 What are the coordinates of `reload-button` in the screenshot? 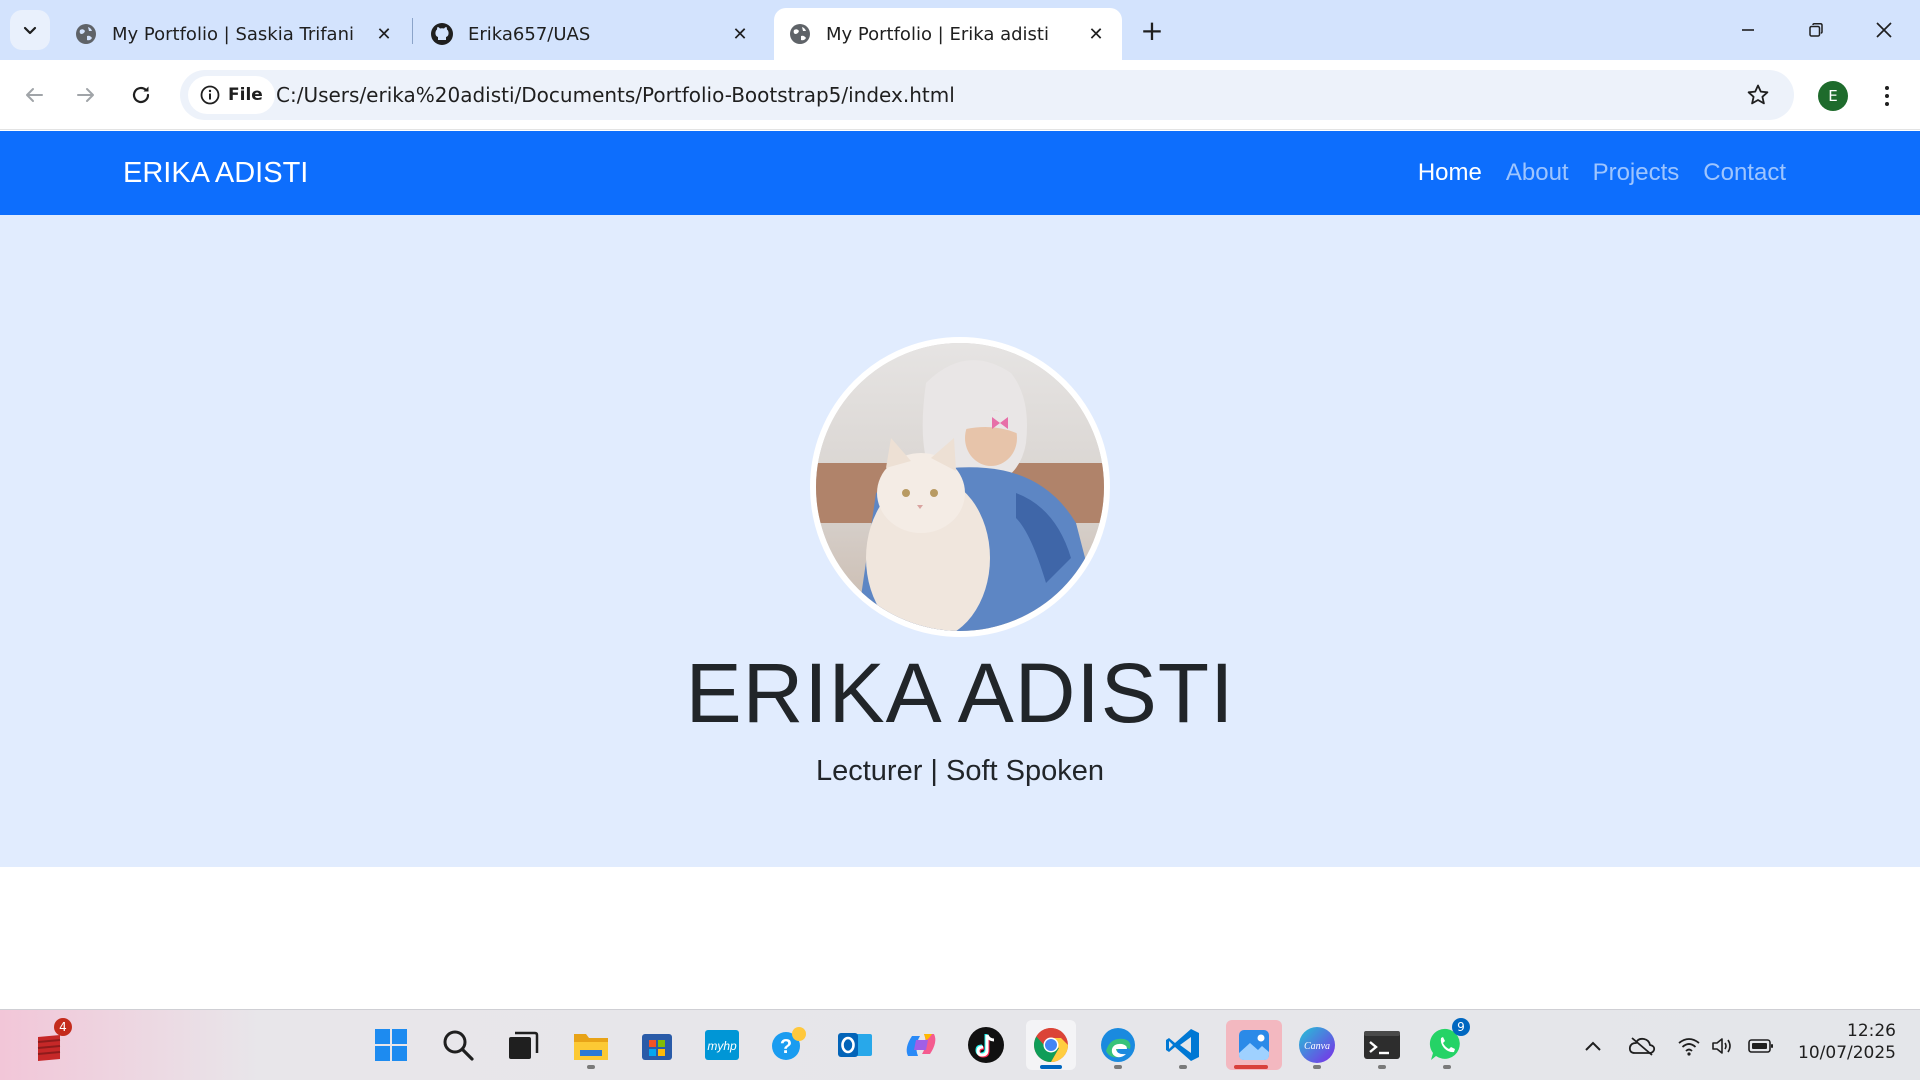 It's located at (141, 95).